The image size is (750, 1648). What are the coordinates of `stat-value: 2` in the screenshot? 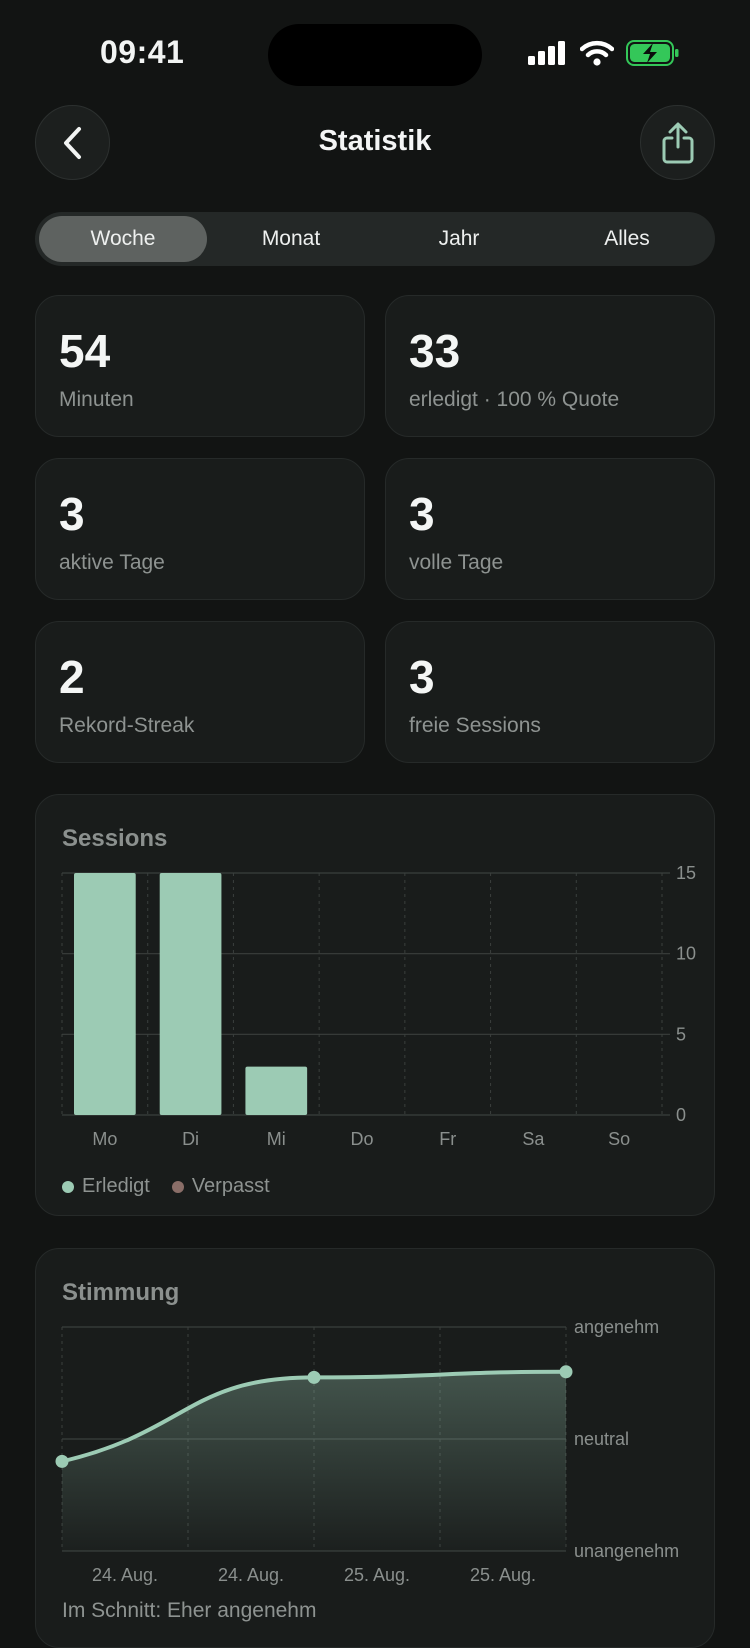 It's located at (72, 677).